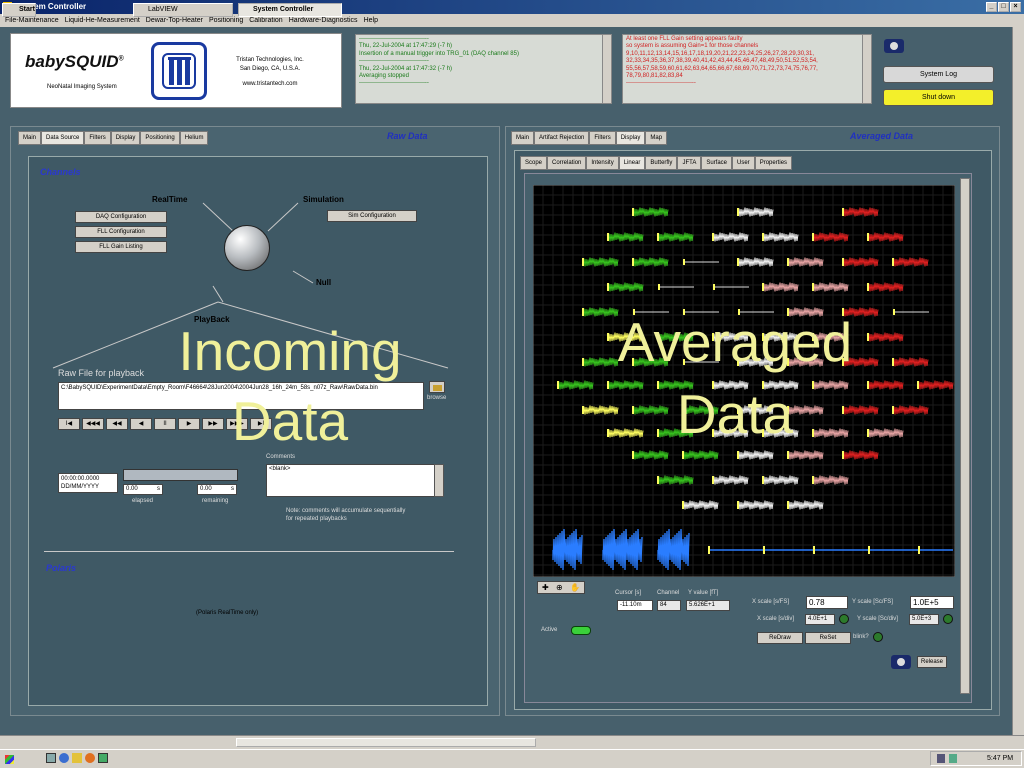 This screenshot has height=768, width=1024. Describe the element at coordinates (632, 163) in the screenshot. I see `subtab-linear: Linear` at that location.